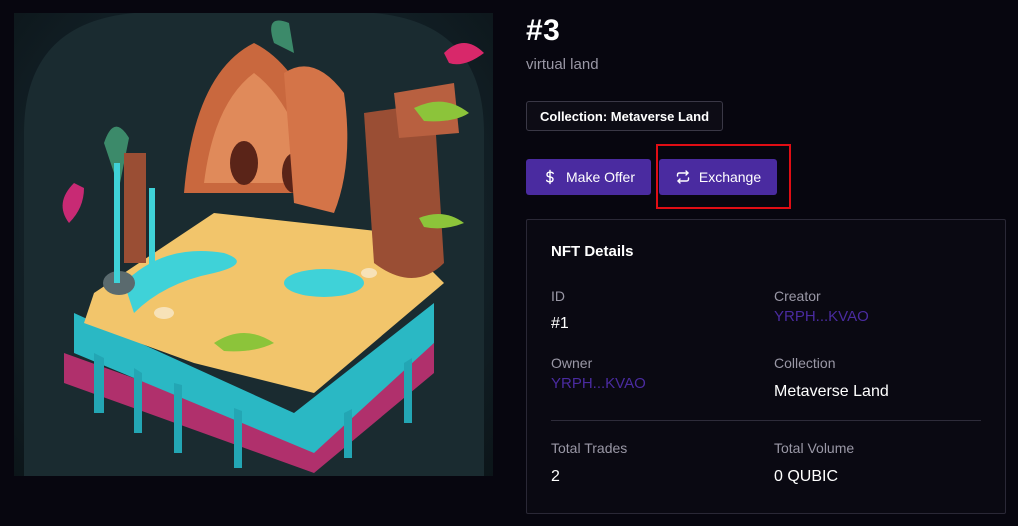 Image resolution: width=1018 pixels, height=526 pixels. I want to click on owner-link: YRPH...KVAO, so click(598, 383).